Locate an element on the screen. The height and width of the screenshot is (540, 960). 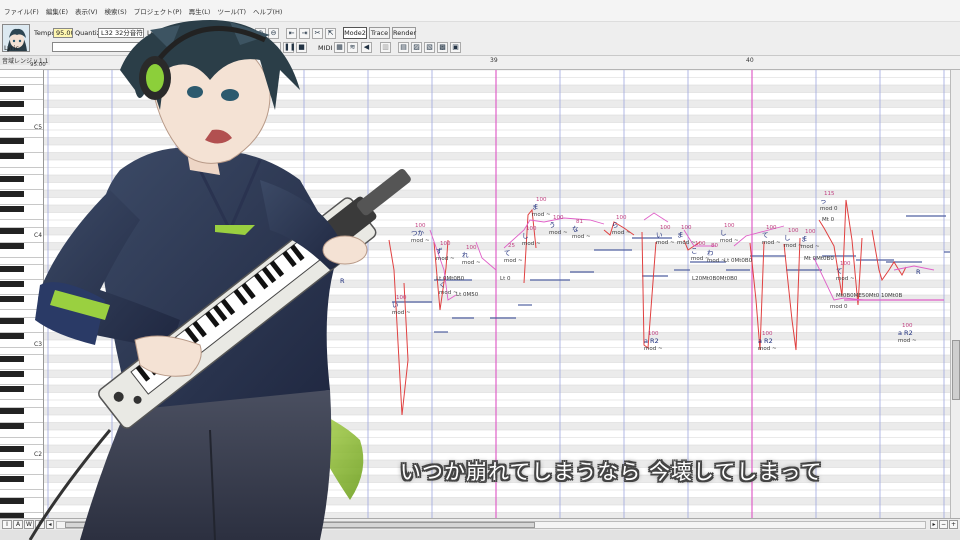
rest-marker: R is located at coordinates (918, 272).